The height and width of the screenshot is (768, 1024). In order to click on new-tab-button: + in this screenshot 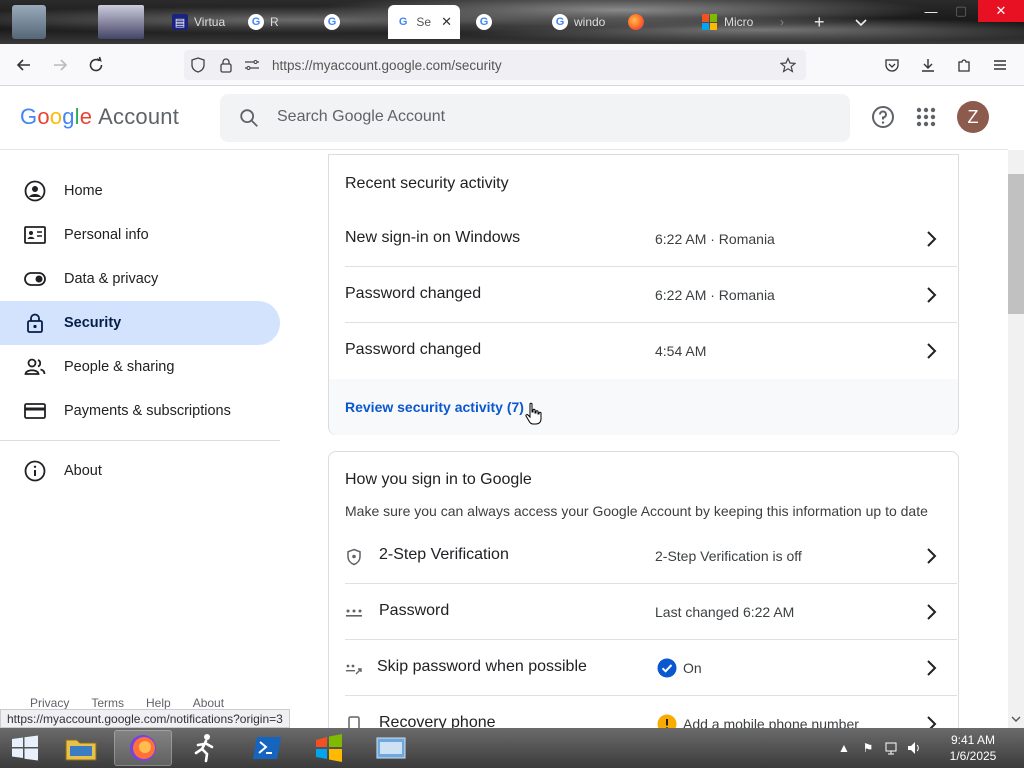, I will do `click(819, 22)`.